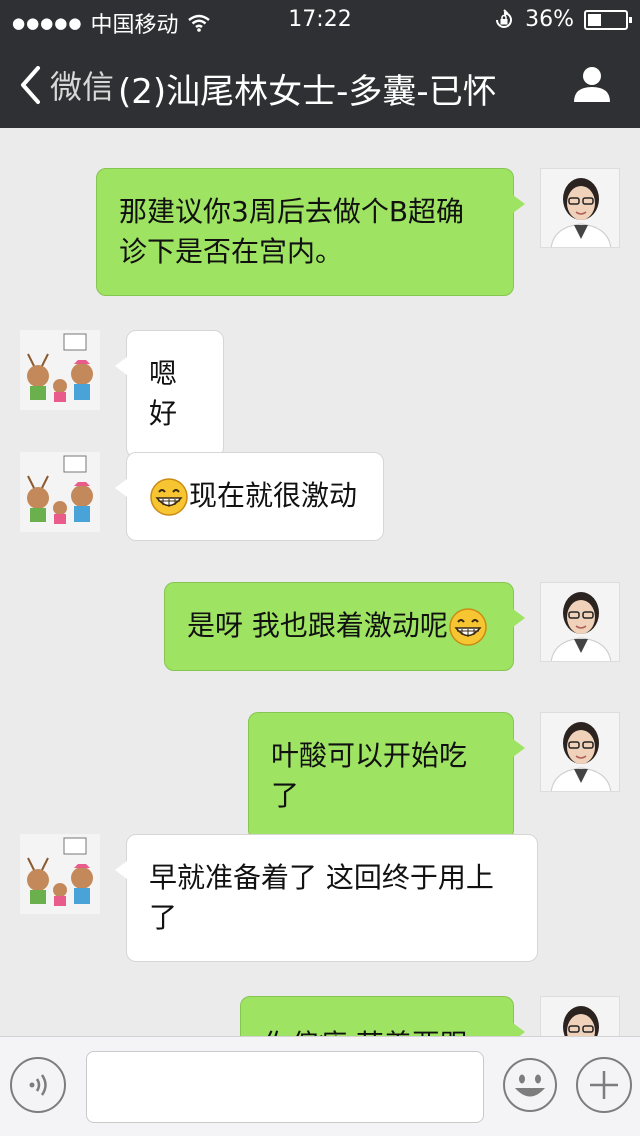 The image size is (640, 1136). What do you see at coordinates (273, 495) in the screenshot?
I see `message-text: 现在就很激动` at bounding box center [273, 495].